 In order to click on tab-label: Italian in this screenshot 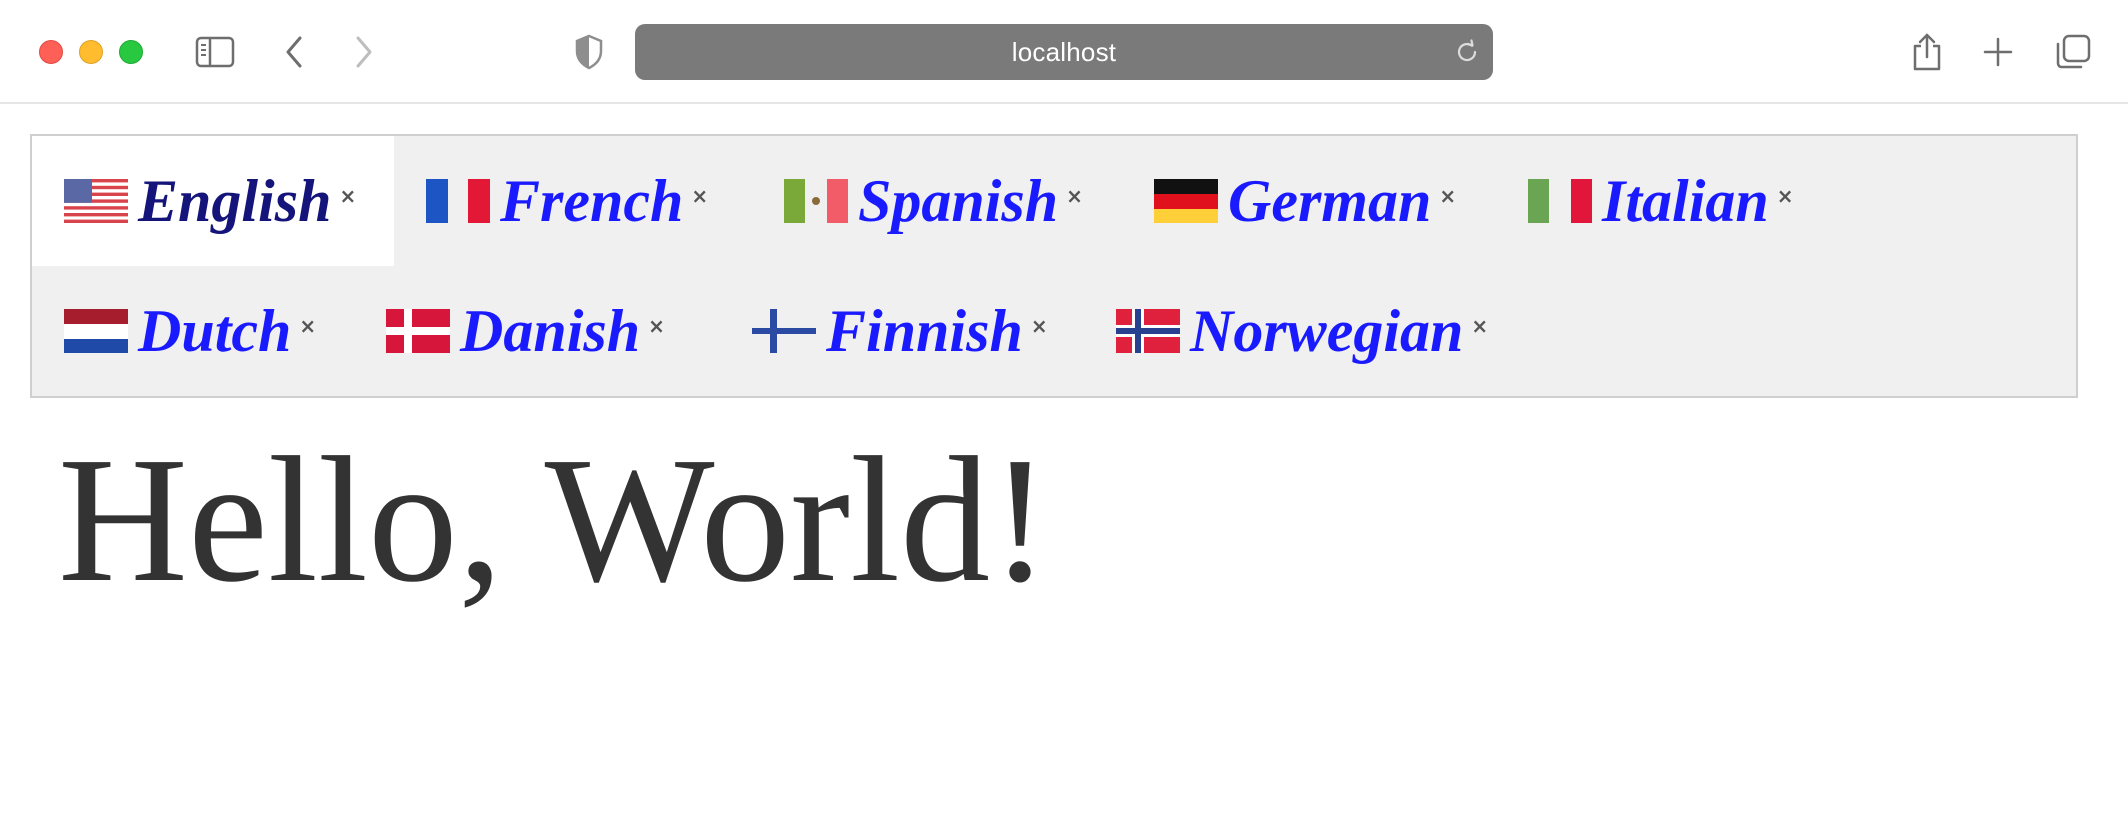, I will do `click(1685, 201)`.